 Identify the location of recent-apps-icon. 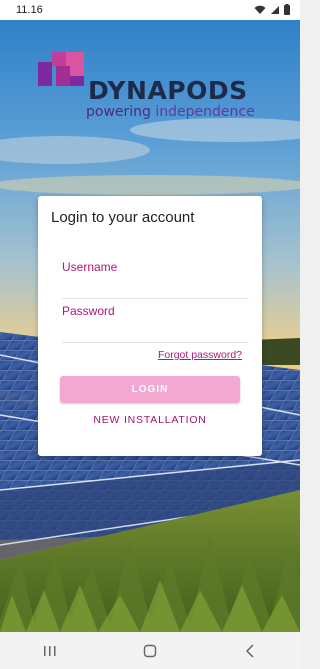
(50, 650).